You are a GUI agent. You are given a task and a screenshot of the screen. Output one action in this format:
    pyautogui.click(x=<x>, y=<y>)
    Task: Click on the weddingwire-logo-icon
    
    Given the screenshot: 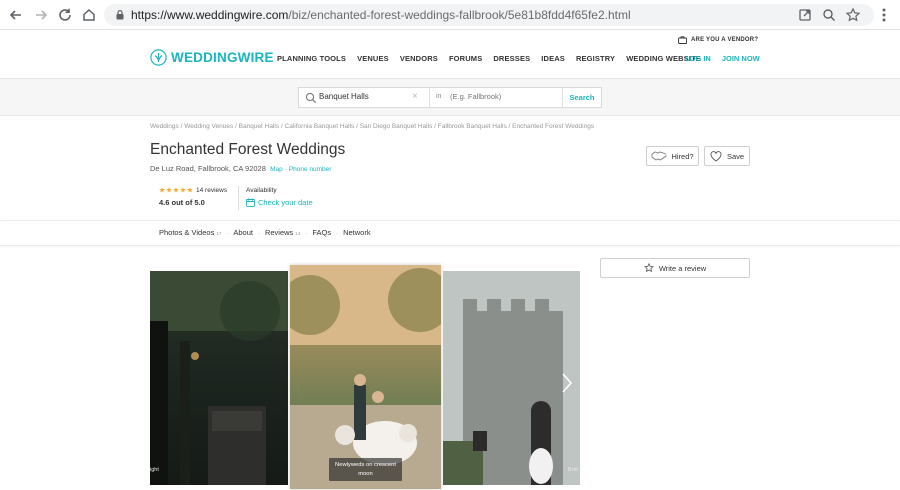 What is the action you would take?
    pyautogui.click(x=158, y=57)
    